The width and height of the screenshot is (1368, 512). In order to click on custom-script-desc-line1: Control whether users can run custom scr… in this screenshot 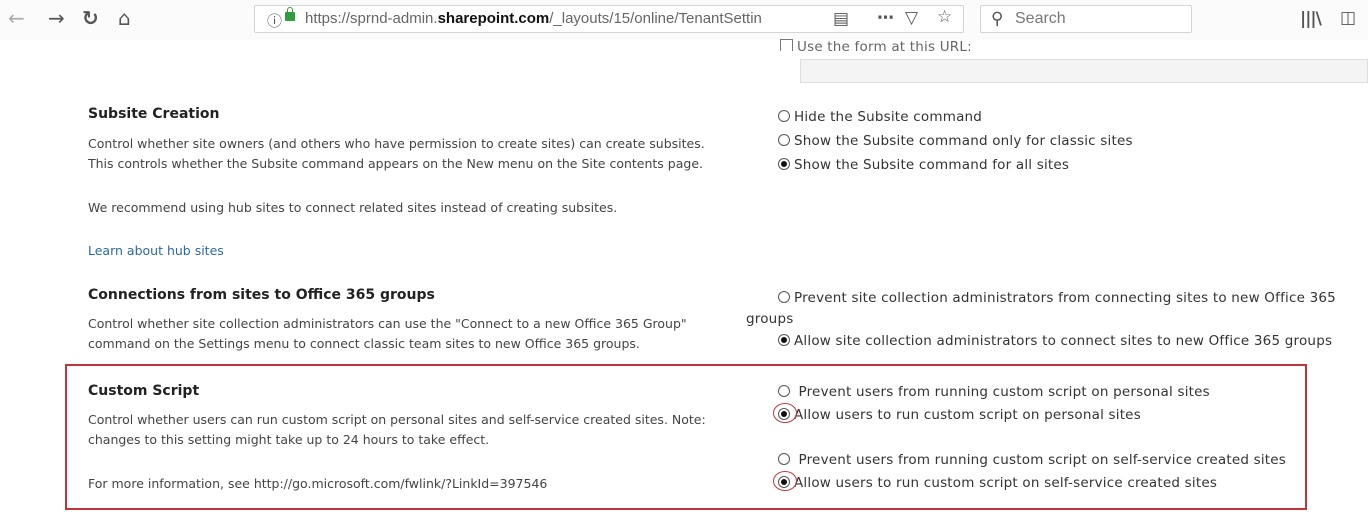, I will do `click(397, 419)`.